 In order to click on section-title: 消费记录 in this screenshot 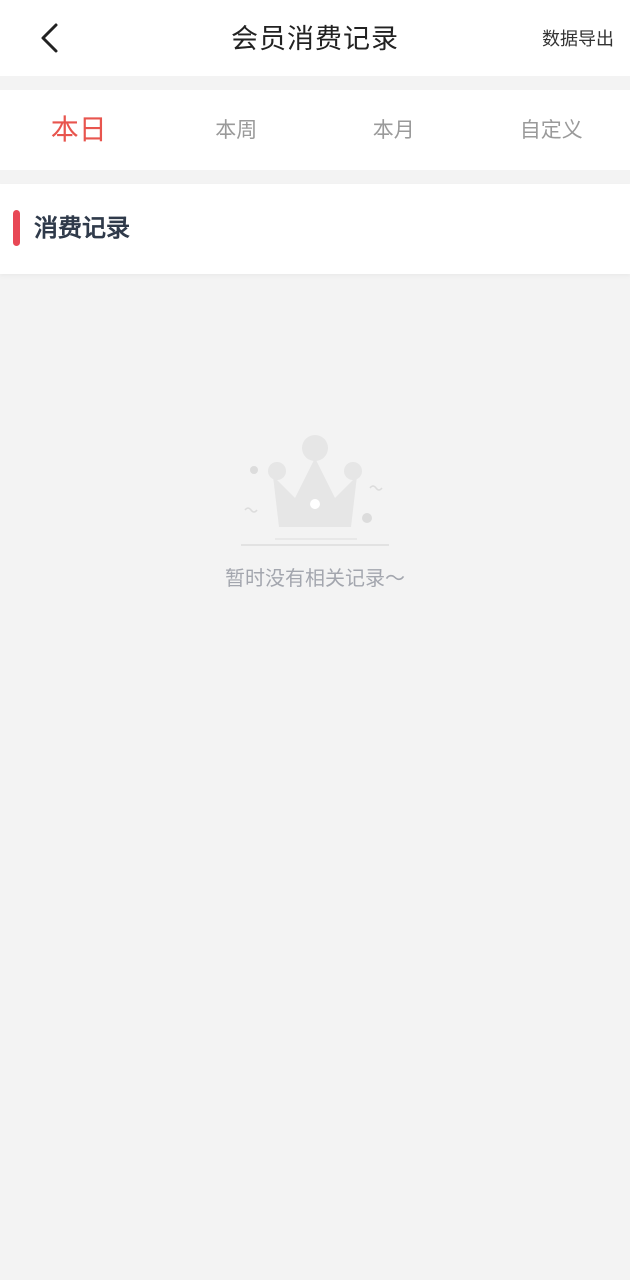, I will do `click(82, 228)`.